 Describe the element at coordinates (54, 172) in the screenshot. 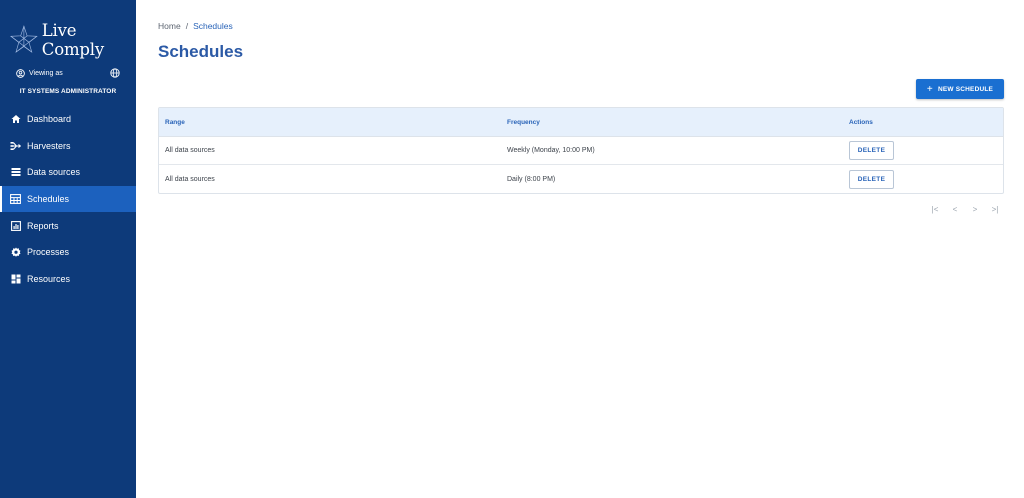

I see `sidebar-item-label: Data sources` at that location.